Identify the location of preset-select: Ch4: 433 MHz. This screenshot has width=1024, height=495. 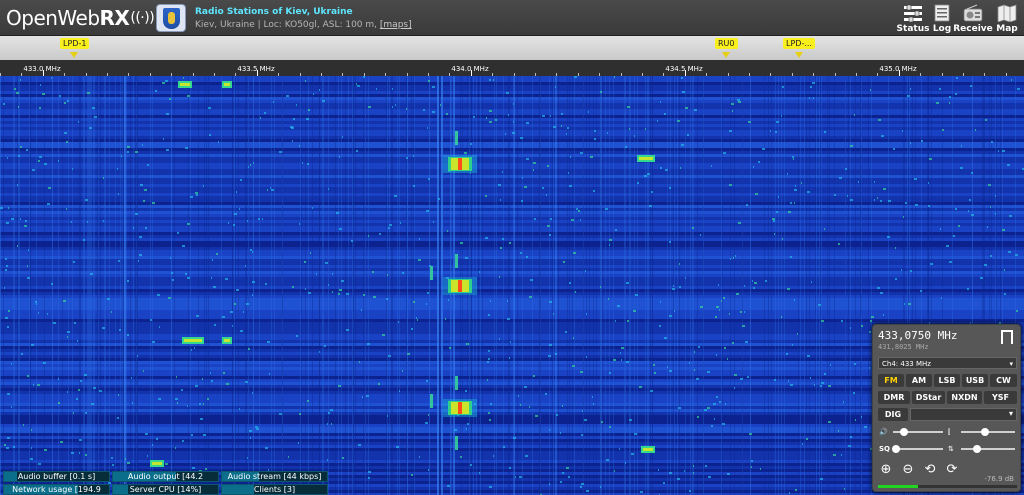
(947, 363).